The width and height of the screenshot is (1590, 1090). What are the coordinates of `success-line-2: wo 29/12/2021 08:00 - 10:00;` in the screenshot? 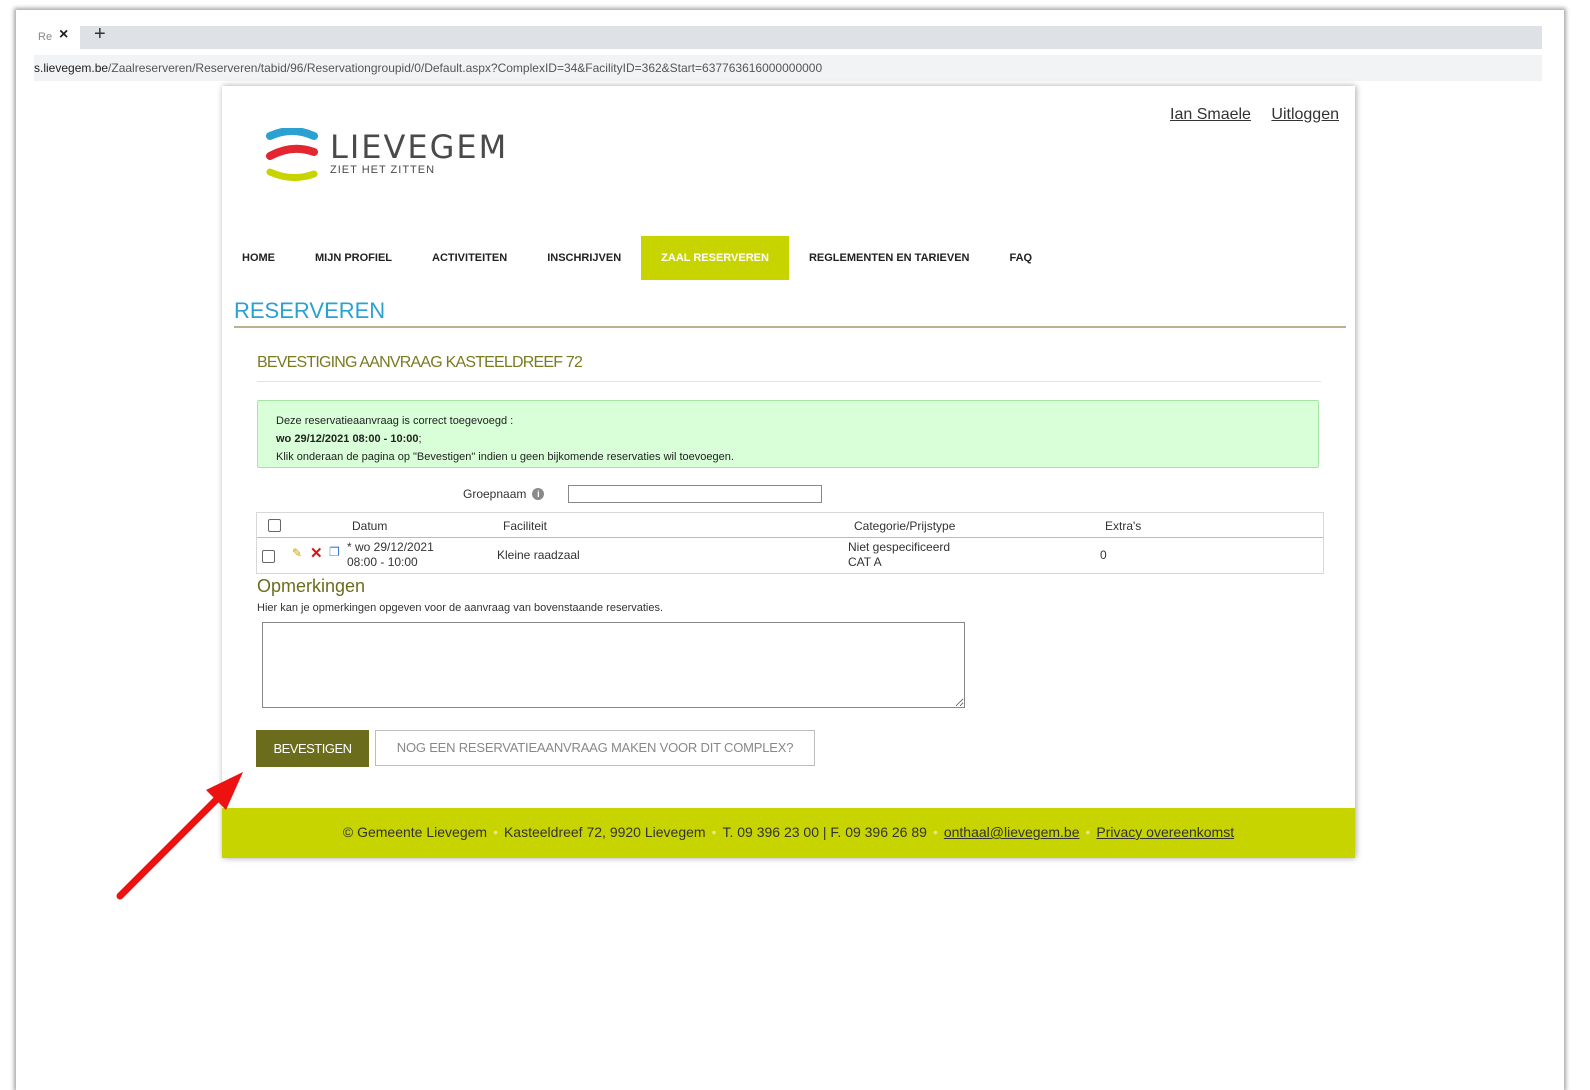 It's located at (797, 439).